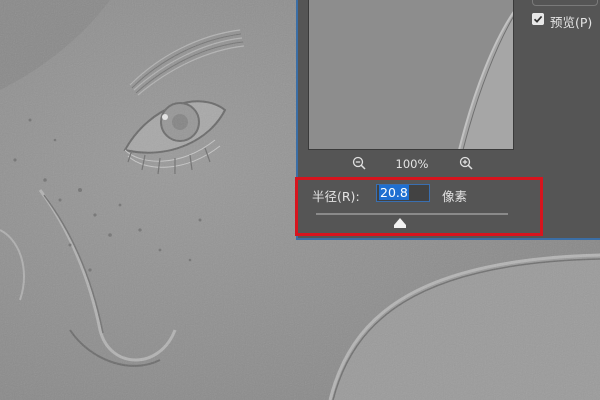  I want to click on dialog-button, so click(565, 3).